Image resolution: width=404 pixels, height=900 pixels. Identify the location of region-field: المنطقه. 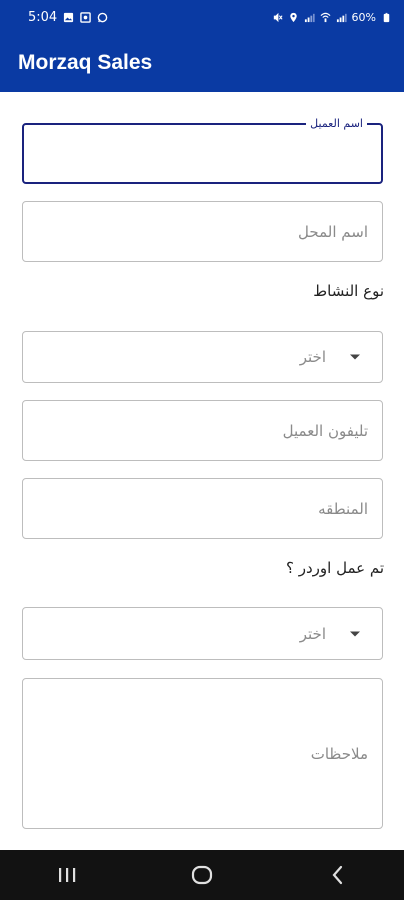
(202, 508).